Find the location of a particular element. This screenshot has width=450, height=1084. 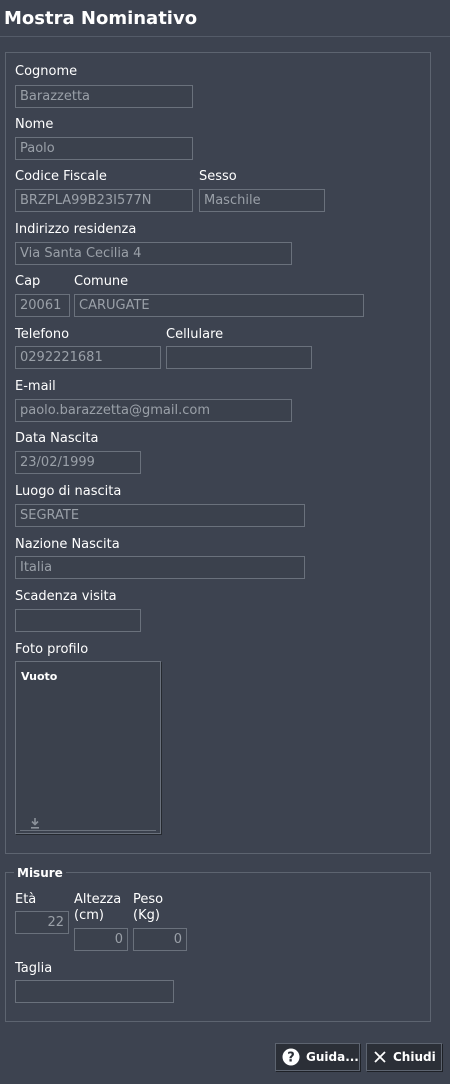

altezza-field: 0 is located at coordinates (101, 939).